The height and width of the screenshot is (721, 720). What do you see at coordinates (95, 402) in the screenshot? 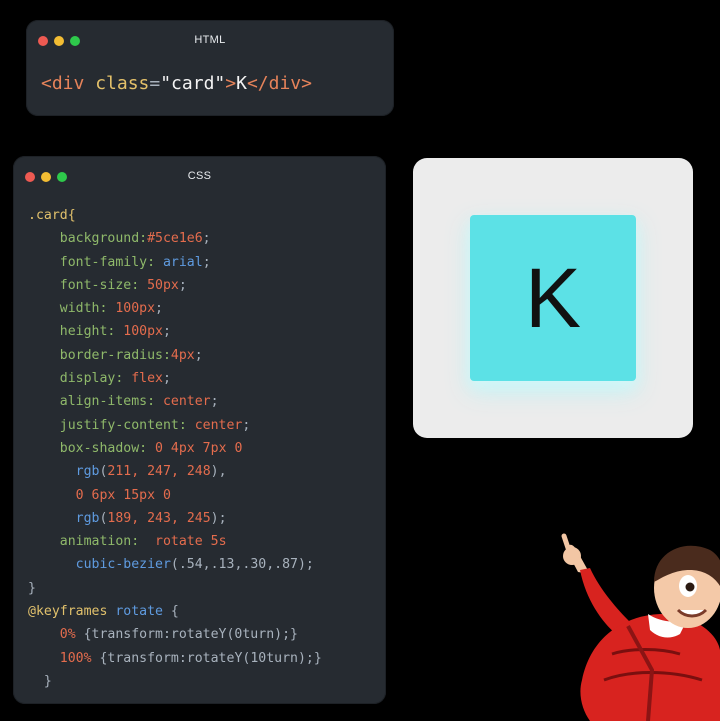
I see `code-token: align-items:` at bounding box center [95, 402].